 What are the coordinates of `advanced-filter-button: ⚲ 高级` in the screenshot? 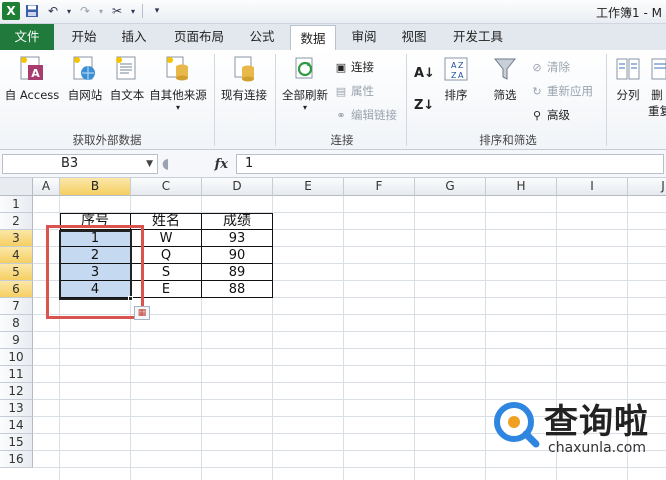 It's located at (550, 115).